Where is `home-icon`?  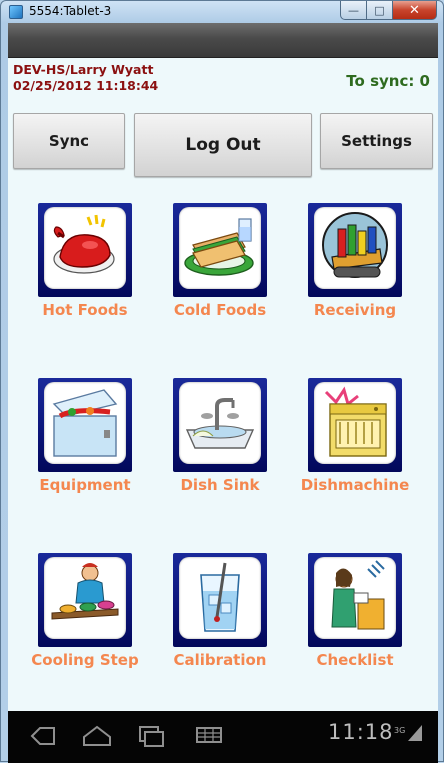
home-icon is located at coordinates (97, 736).